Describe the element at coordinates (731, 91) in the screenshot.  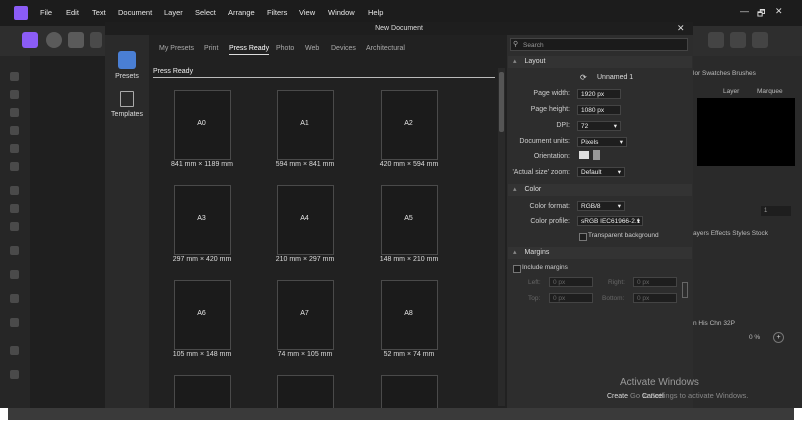
I see `layer-option: Layer` at that location.